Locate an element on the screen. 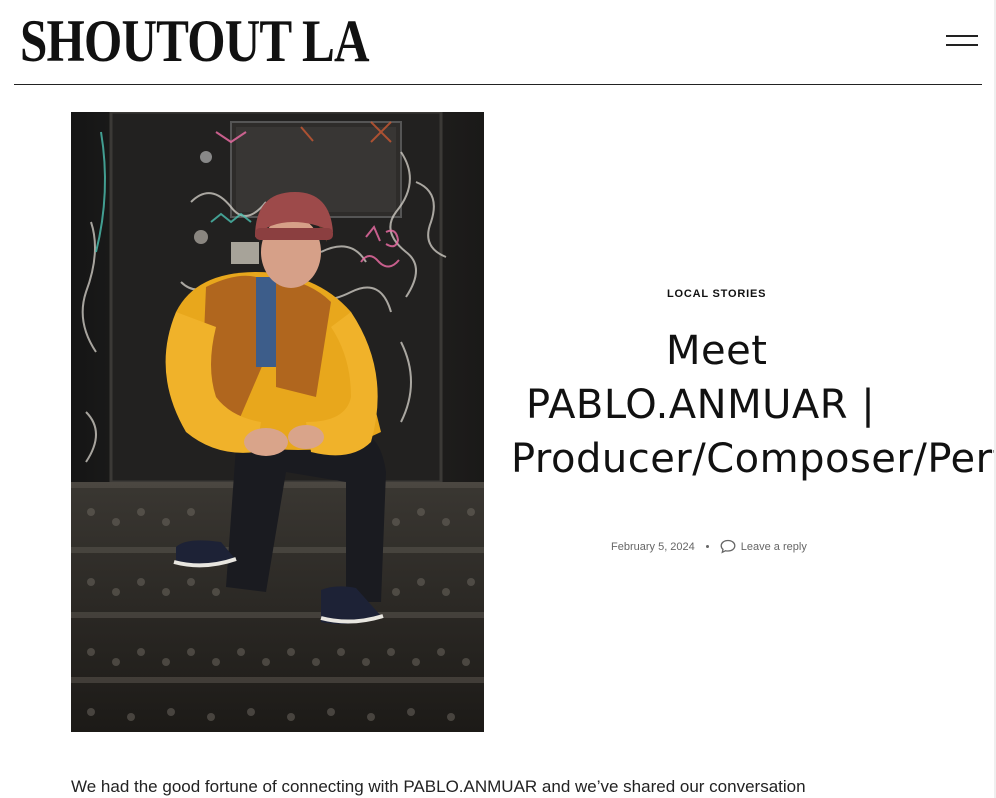 The image size is (996, 798). title-line: Meet is located at coordinates (717, 351).